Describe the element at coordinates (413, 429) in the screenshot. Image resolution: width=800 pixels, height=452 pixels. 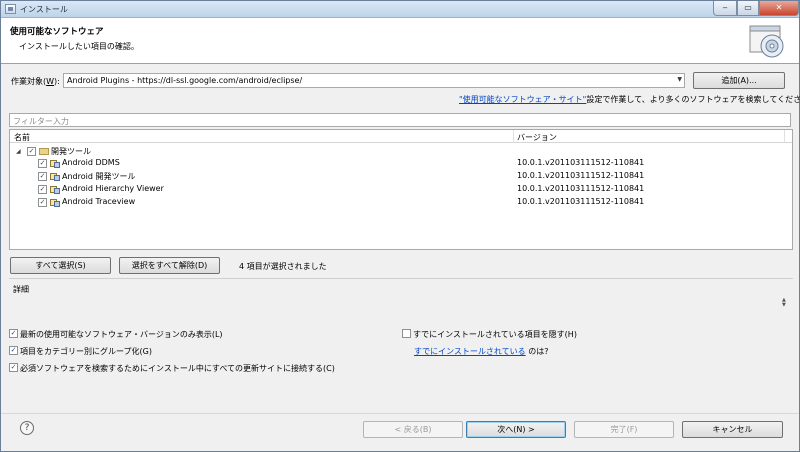
I see `back-button: < 戻る(B)` at that location.